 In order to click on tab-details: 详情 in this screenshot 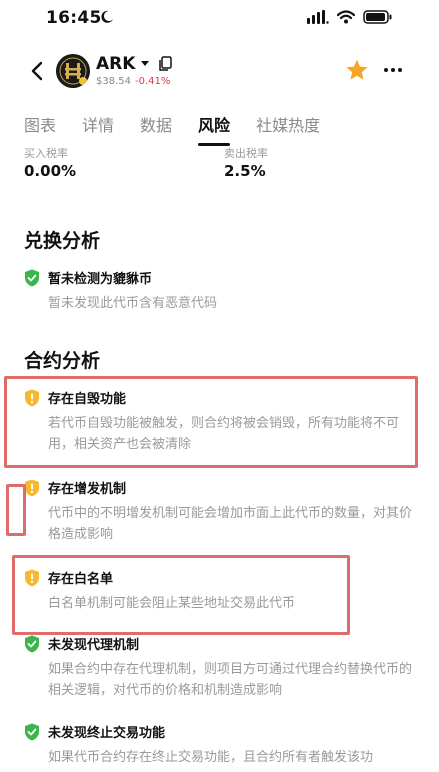, I will do `click(98, 129)`.